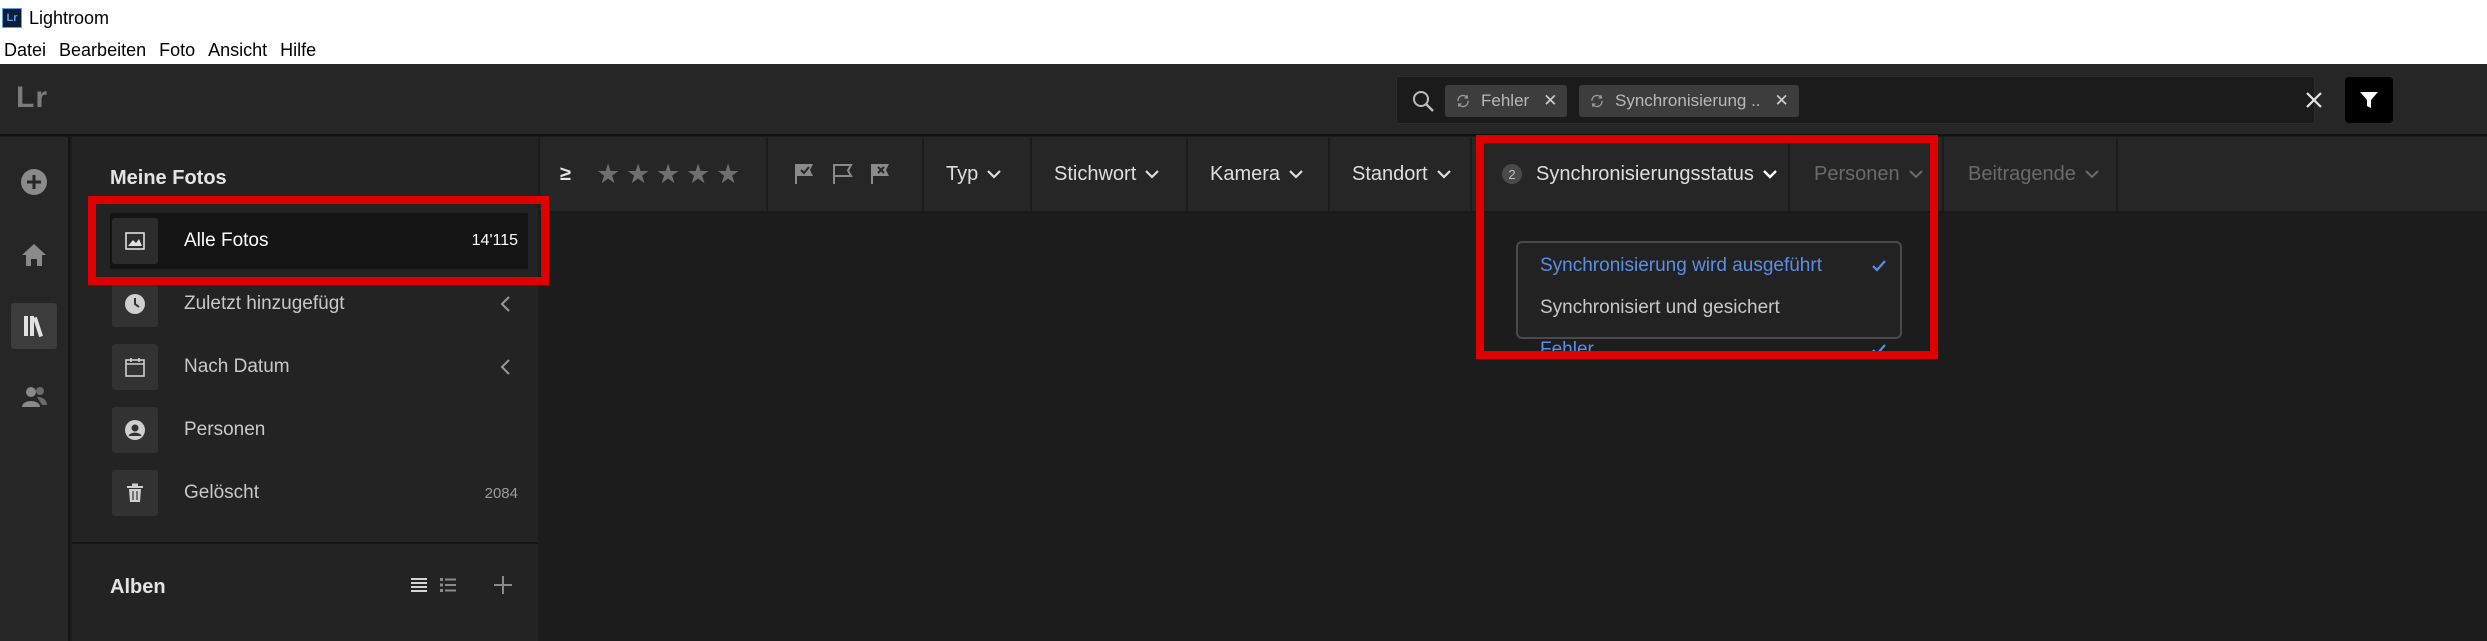 This screenshot has height=641, width=2487. What do you see at coordinates (319, 430) in the screenshot?
I see `sidebar-item-people: Personen` at bounding box center [319, 430].